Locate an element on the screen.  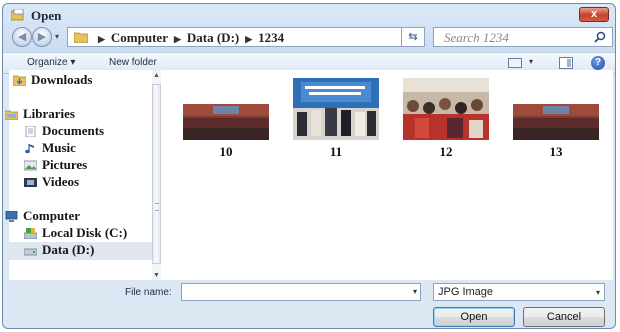
navigation-row: ◀ ▶ ▾ ▶Computer▶Data (D:)▶1234 ▾ ⇆ is located at coordinates (309, 39).